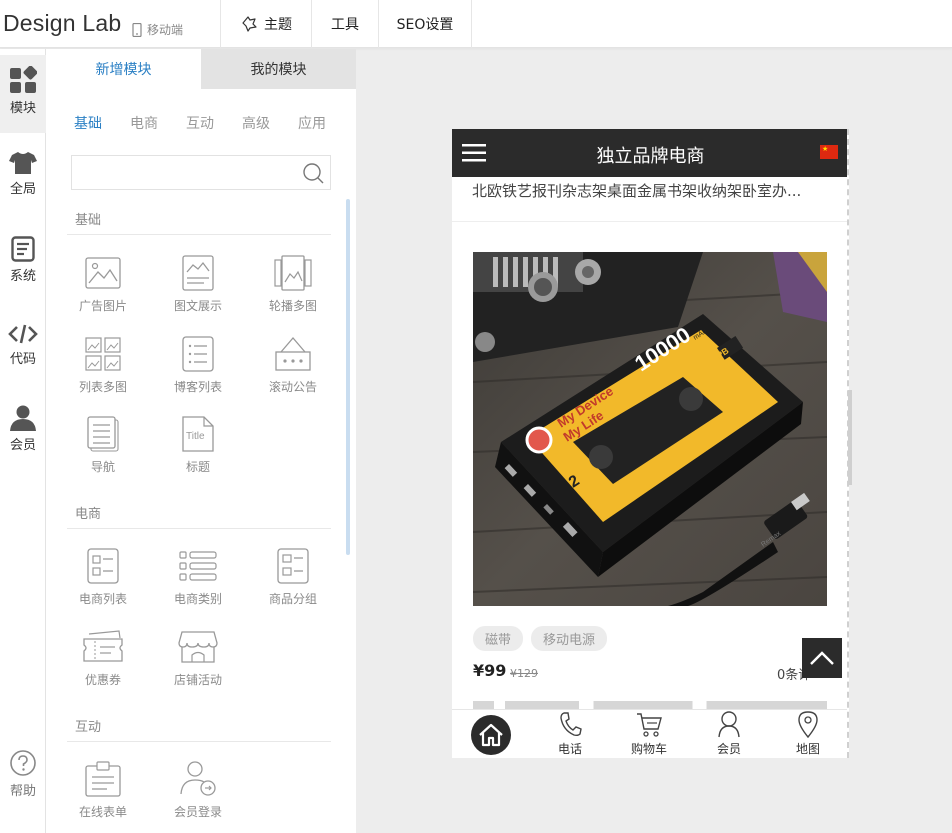 The image size is (952, 833). Describe the element at coordinates (292, 306) in the screenshot. I see `module-label: 轮播多图` at that location.